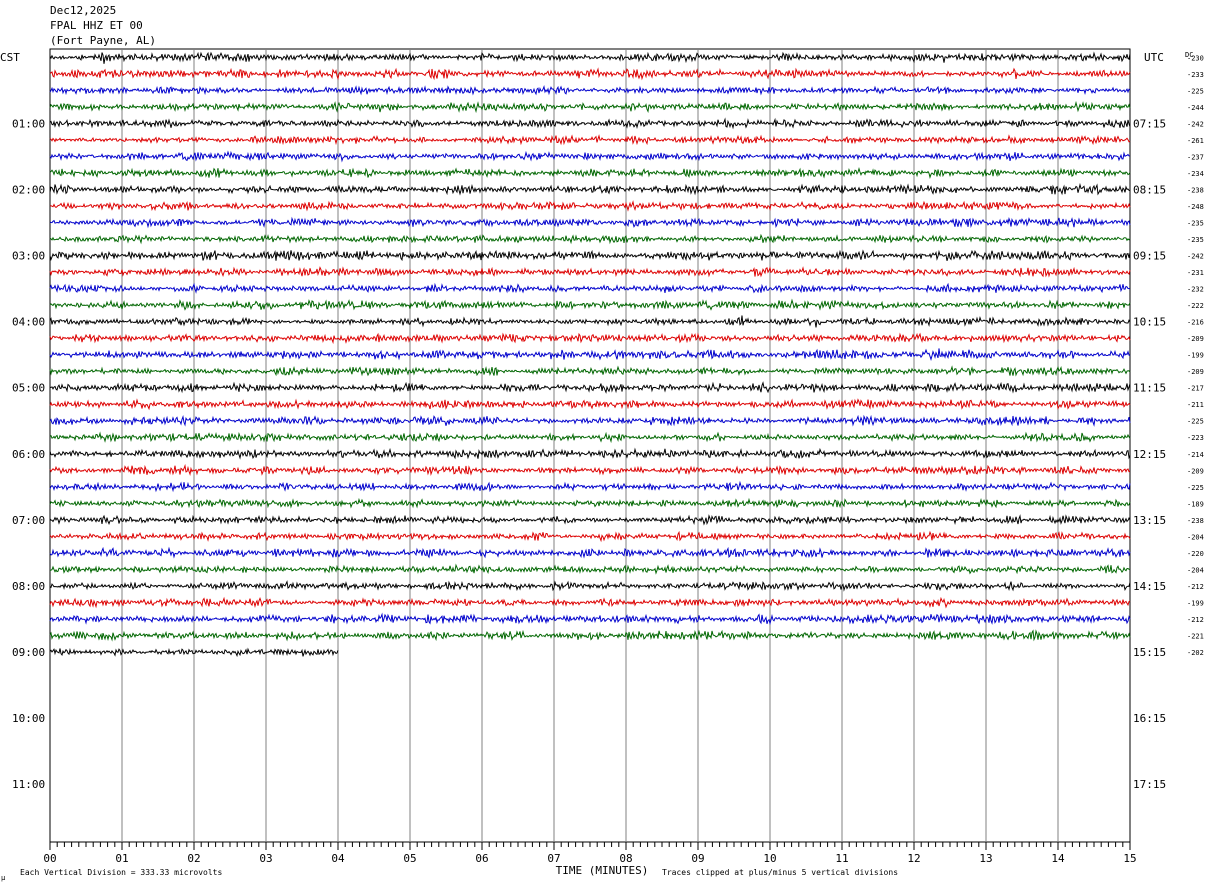 The height and width of the screenshot is (886, 1210). Describe the element at coordinates (28, 388) in the screenshot. I see `left-hour-label: 05:00` at that location.